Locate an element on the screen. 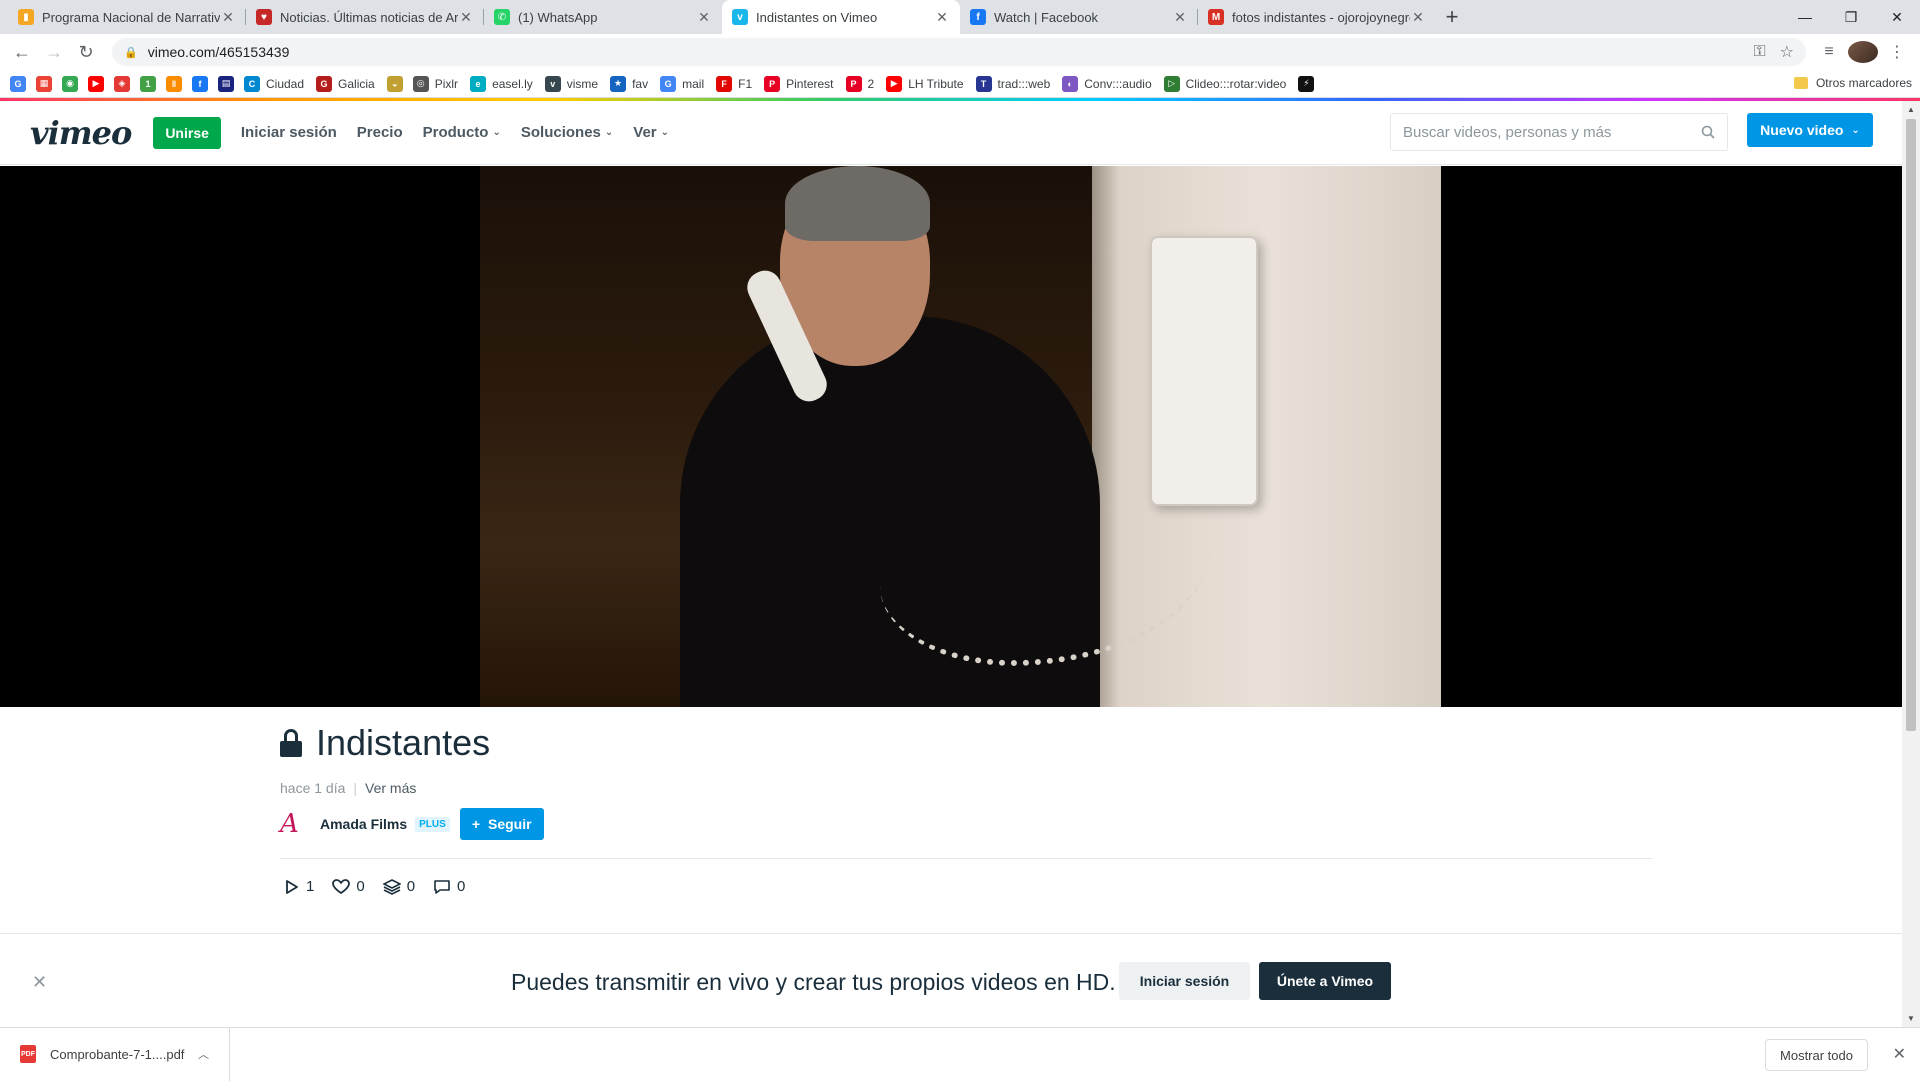  plays-stat: 1 is located at coordinates (299, 886).